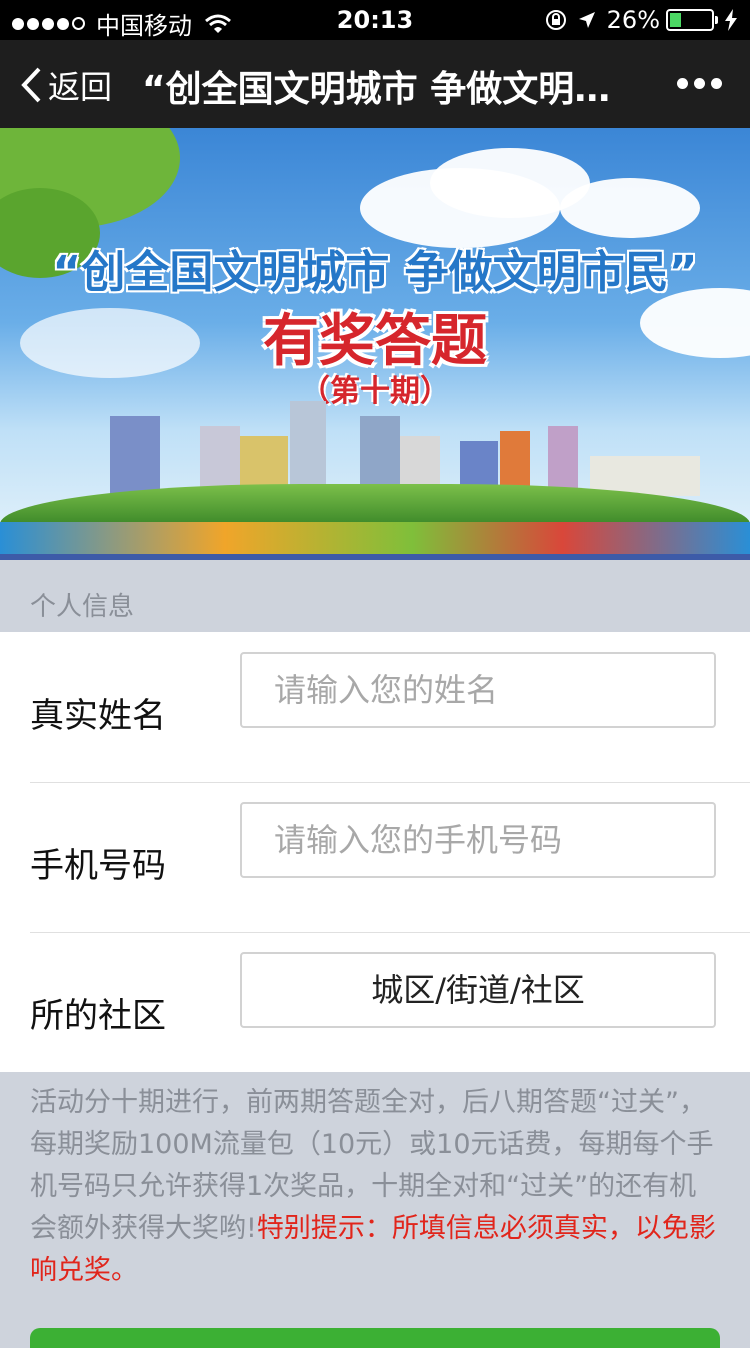 This screenshot has width=750, height=1348. I want to click on rotation-lock-icon, so click(555, 20).